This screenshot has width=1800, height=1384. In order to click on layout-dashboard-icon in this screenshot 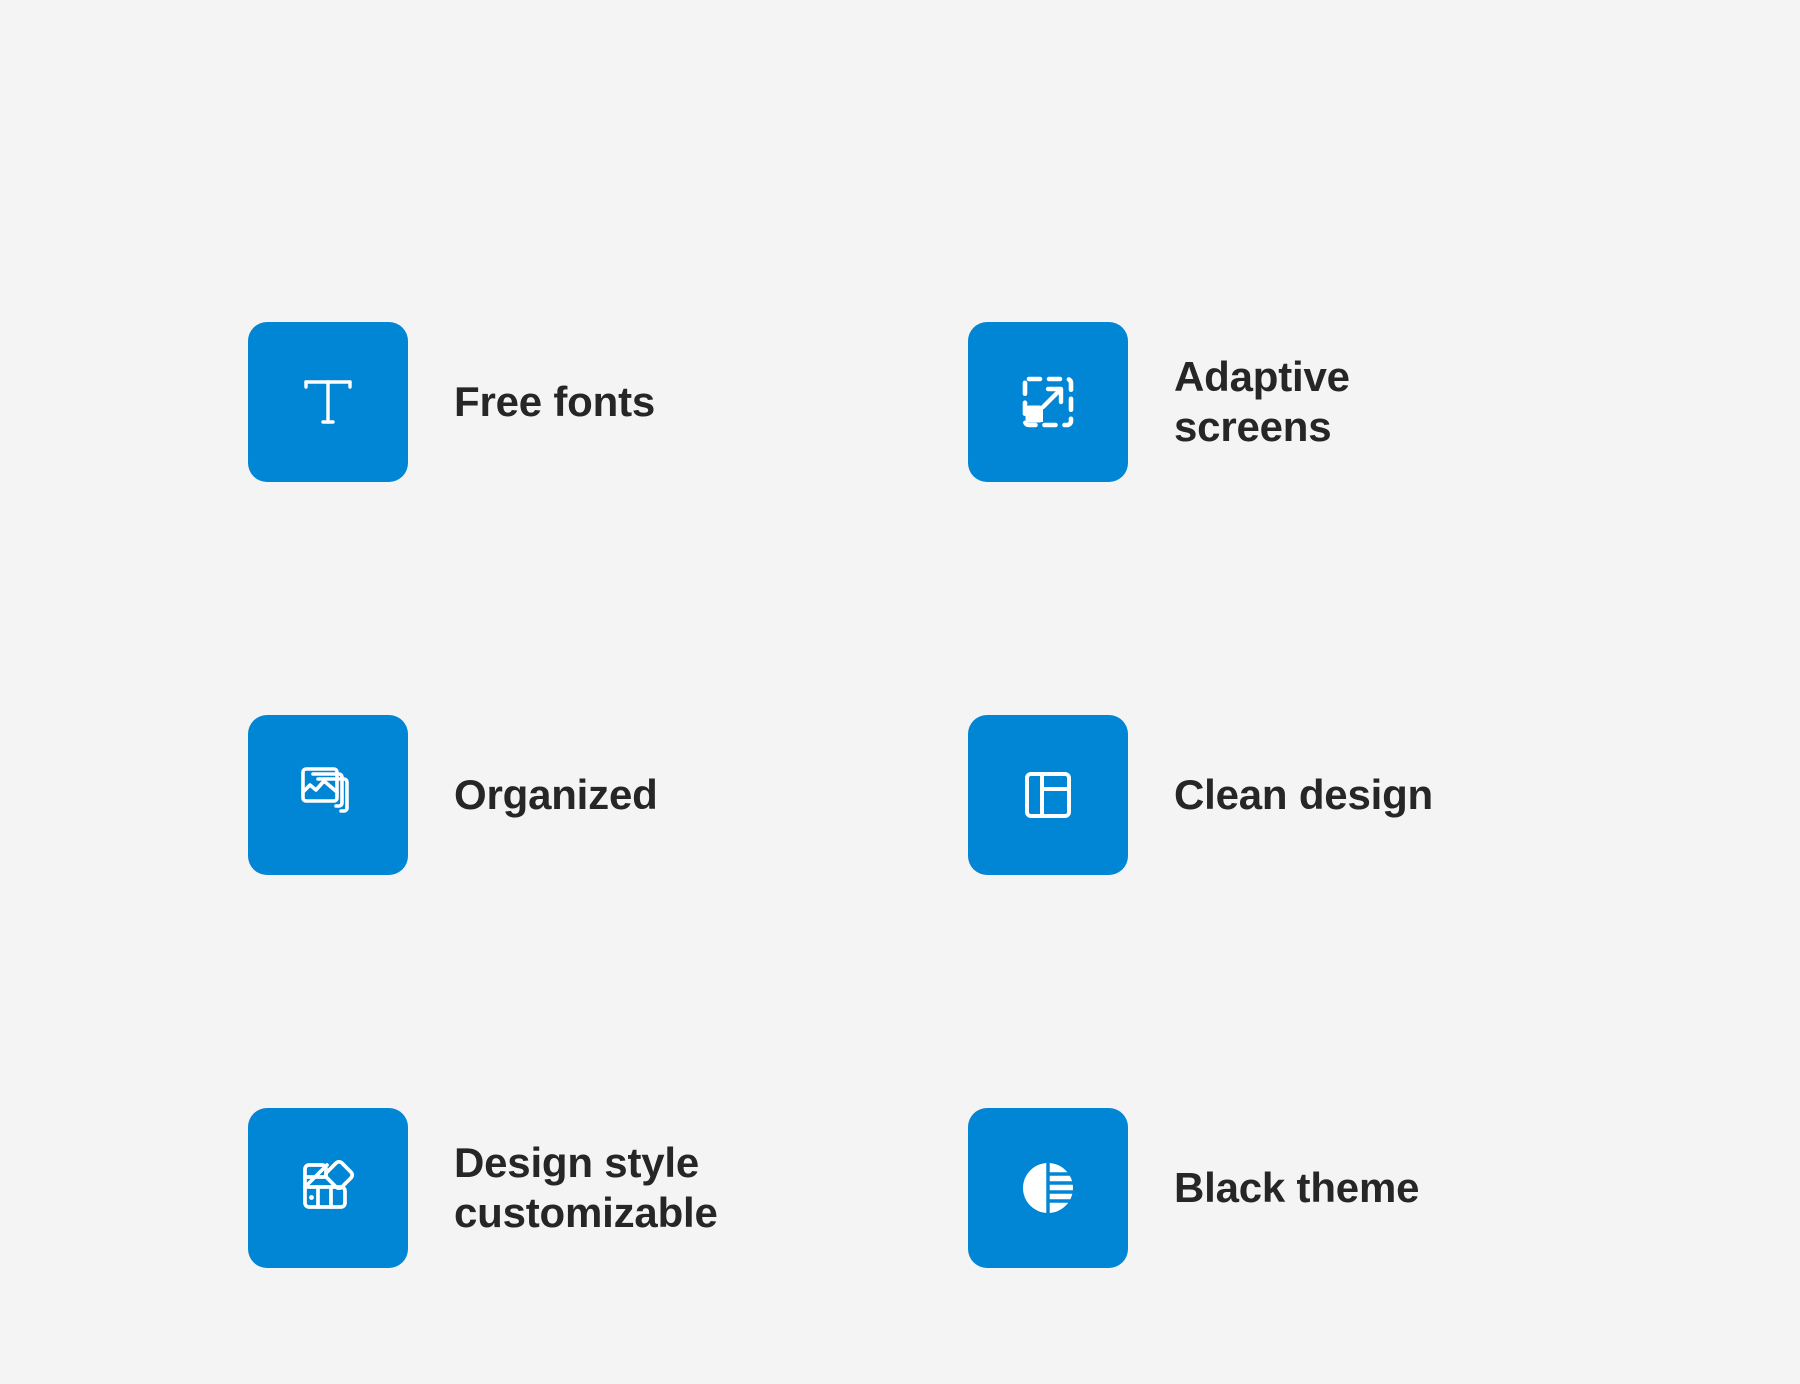, I will do `click(1048, 795)`.